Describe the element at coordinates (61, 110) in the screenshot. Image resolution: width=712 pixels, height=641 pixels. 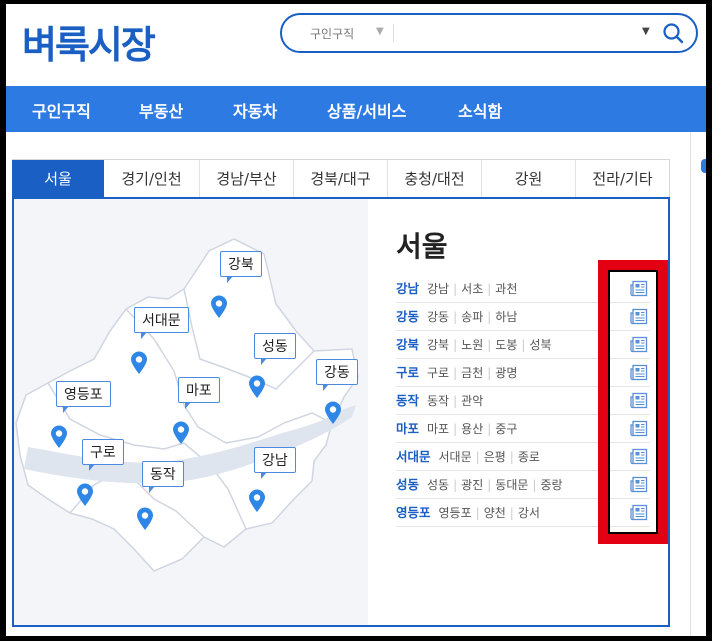
I see `nav-item-jobs: 구인구직` at that location.